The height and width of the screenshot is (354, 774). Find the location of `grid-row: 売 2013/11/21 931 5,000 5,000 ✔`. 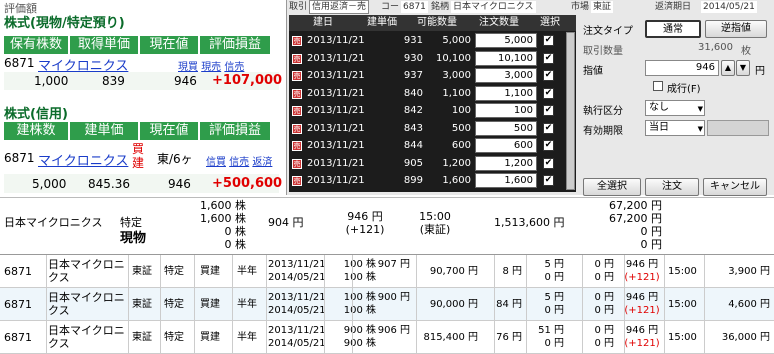

grid-row: 売 2013/11/21 931 5,000 5,000 ✔ is located at coordinates (427, 41).